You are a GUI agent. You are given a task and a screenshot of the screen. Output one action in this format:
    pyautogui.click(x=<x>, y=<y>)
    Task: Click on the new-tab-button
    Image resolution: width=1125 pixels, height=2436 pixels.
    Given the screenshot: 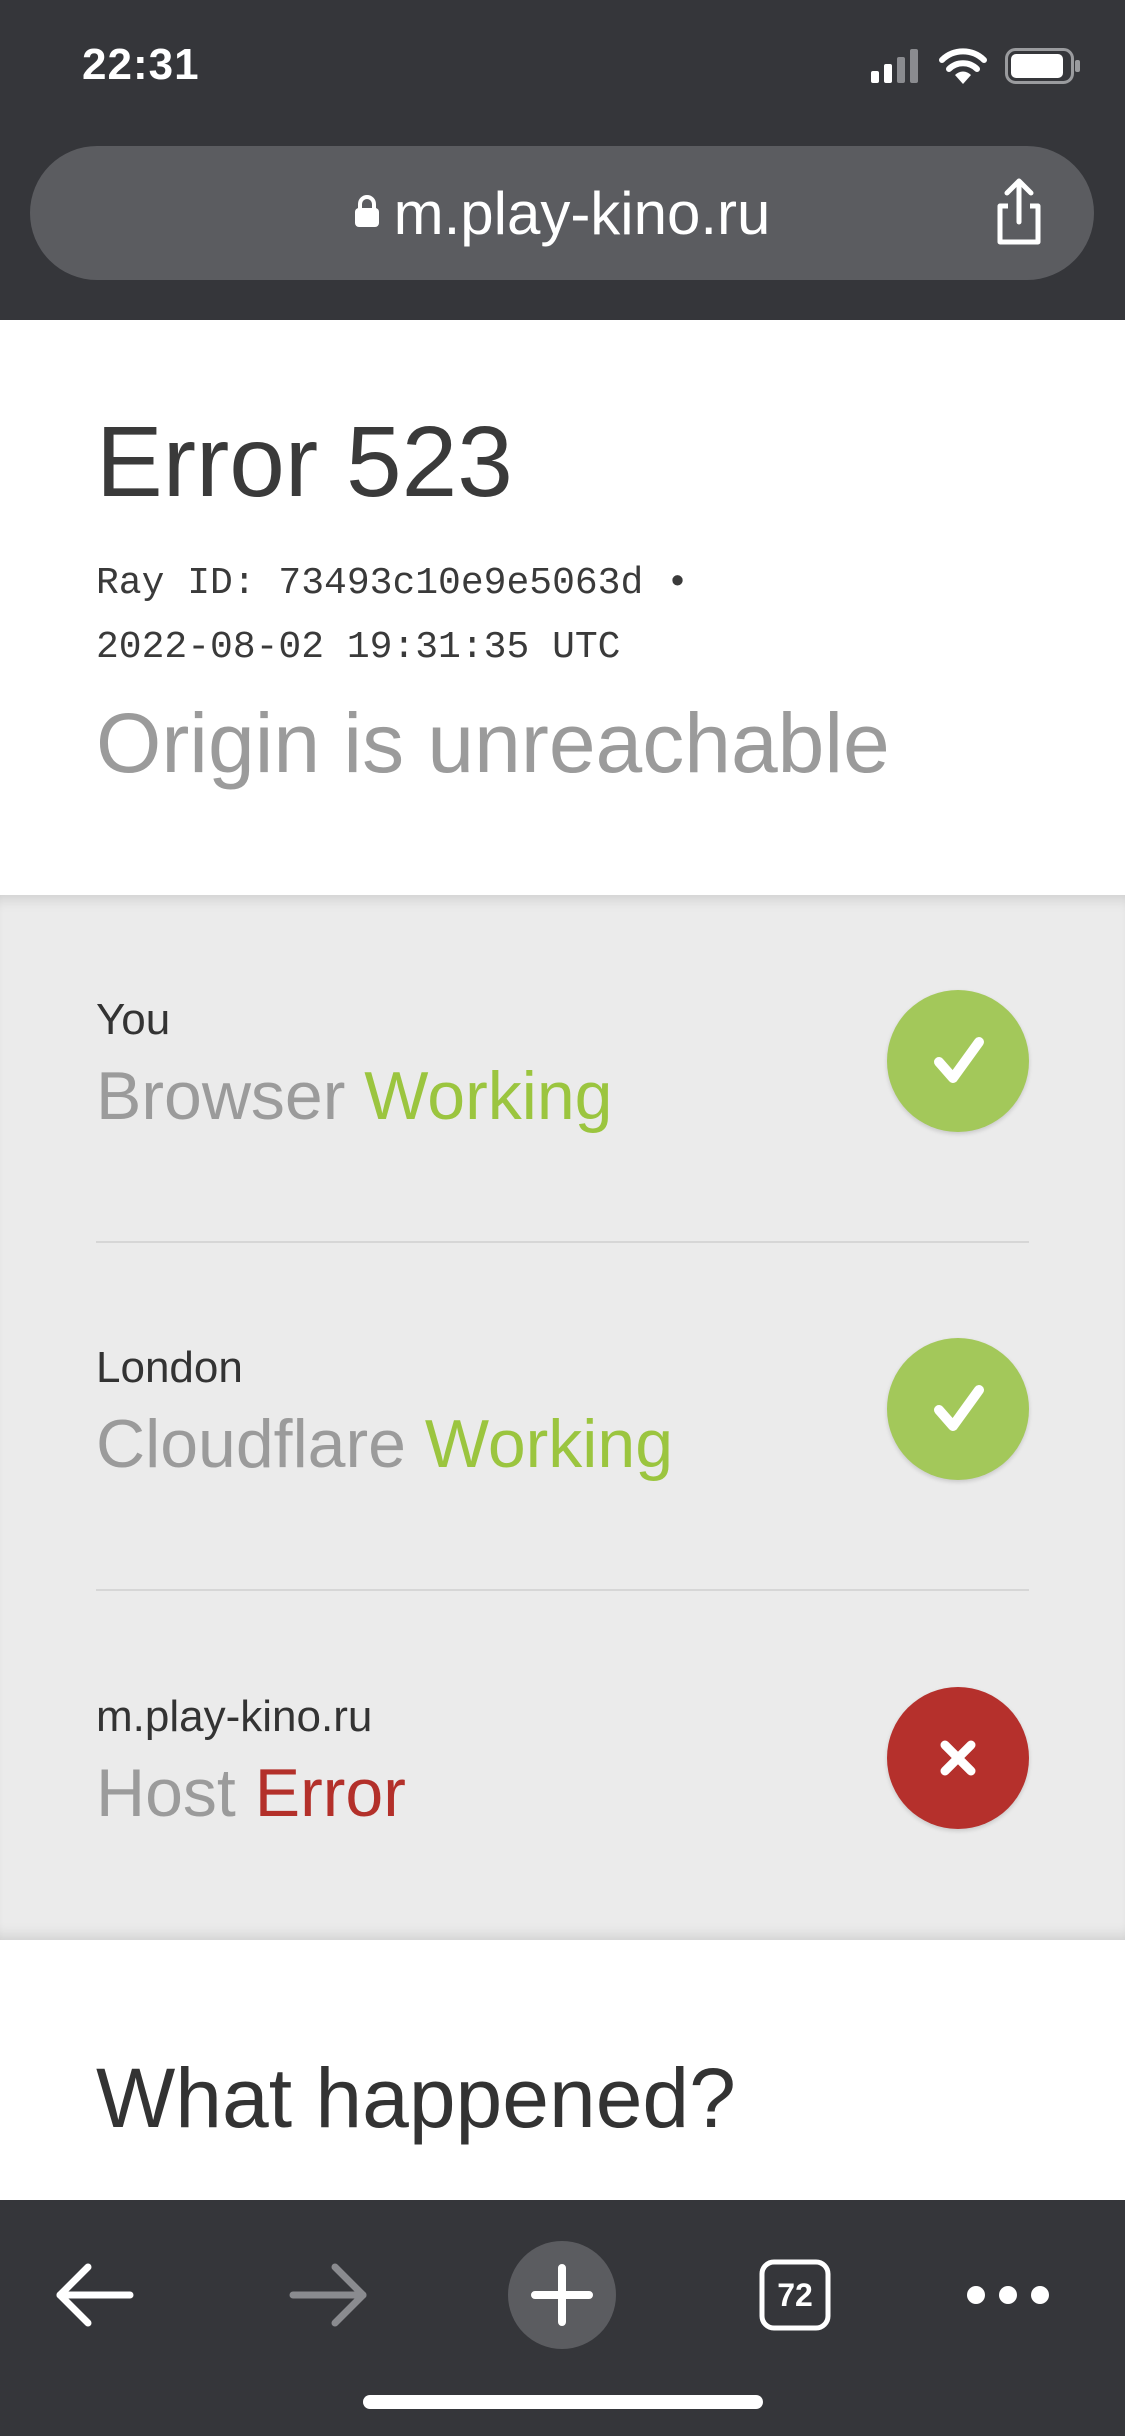 What is the action you would take?
    pyautogui.click(x=562, y=2295)
    